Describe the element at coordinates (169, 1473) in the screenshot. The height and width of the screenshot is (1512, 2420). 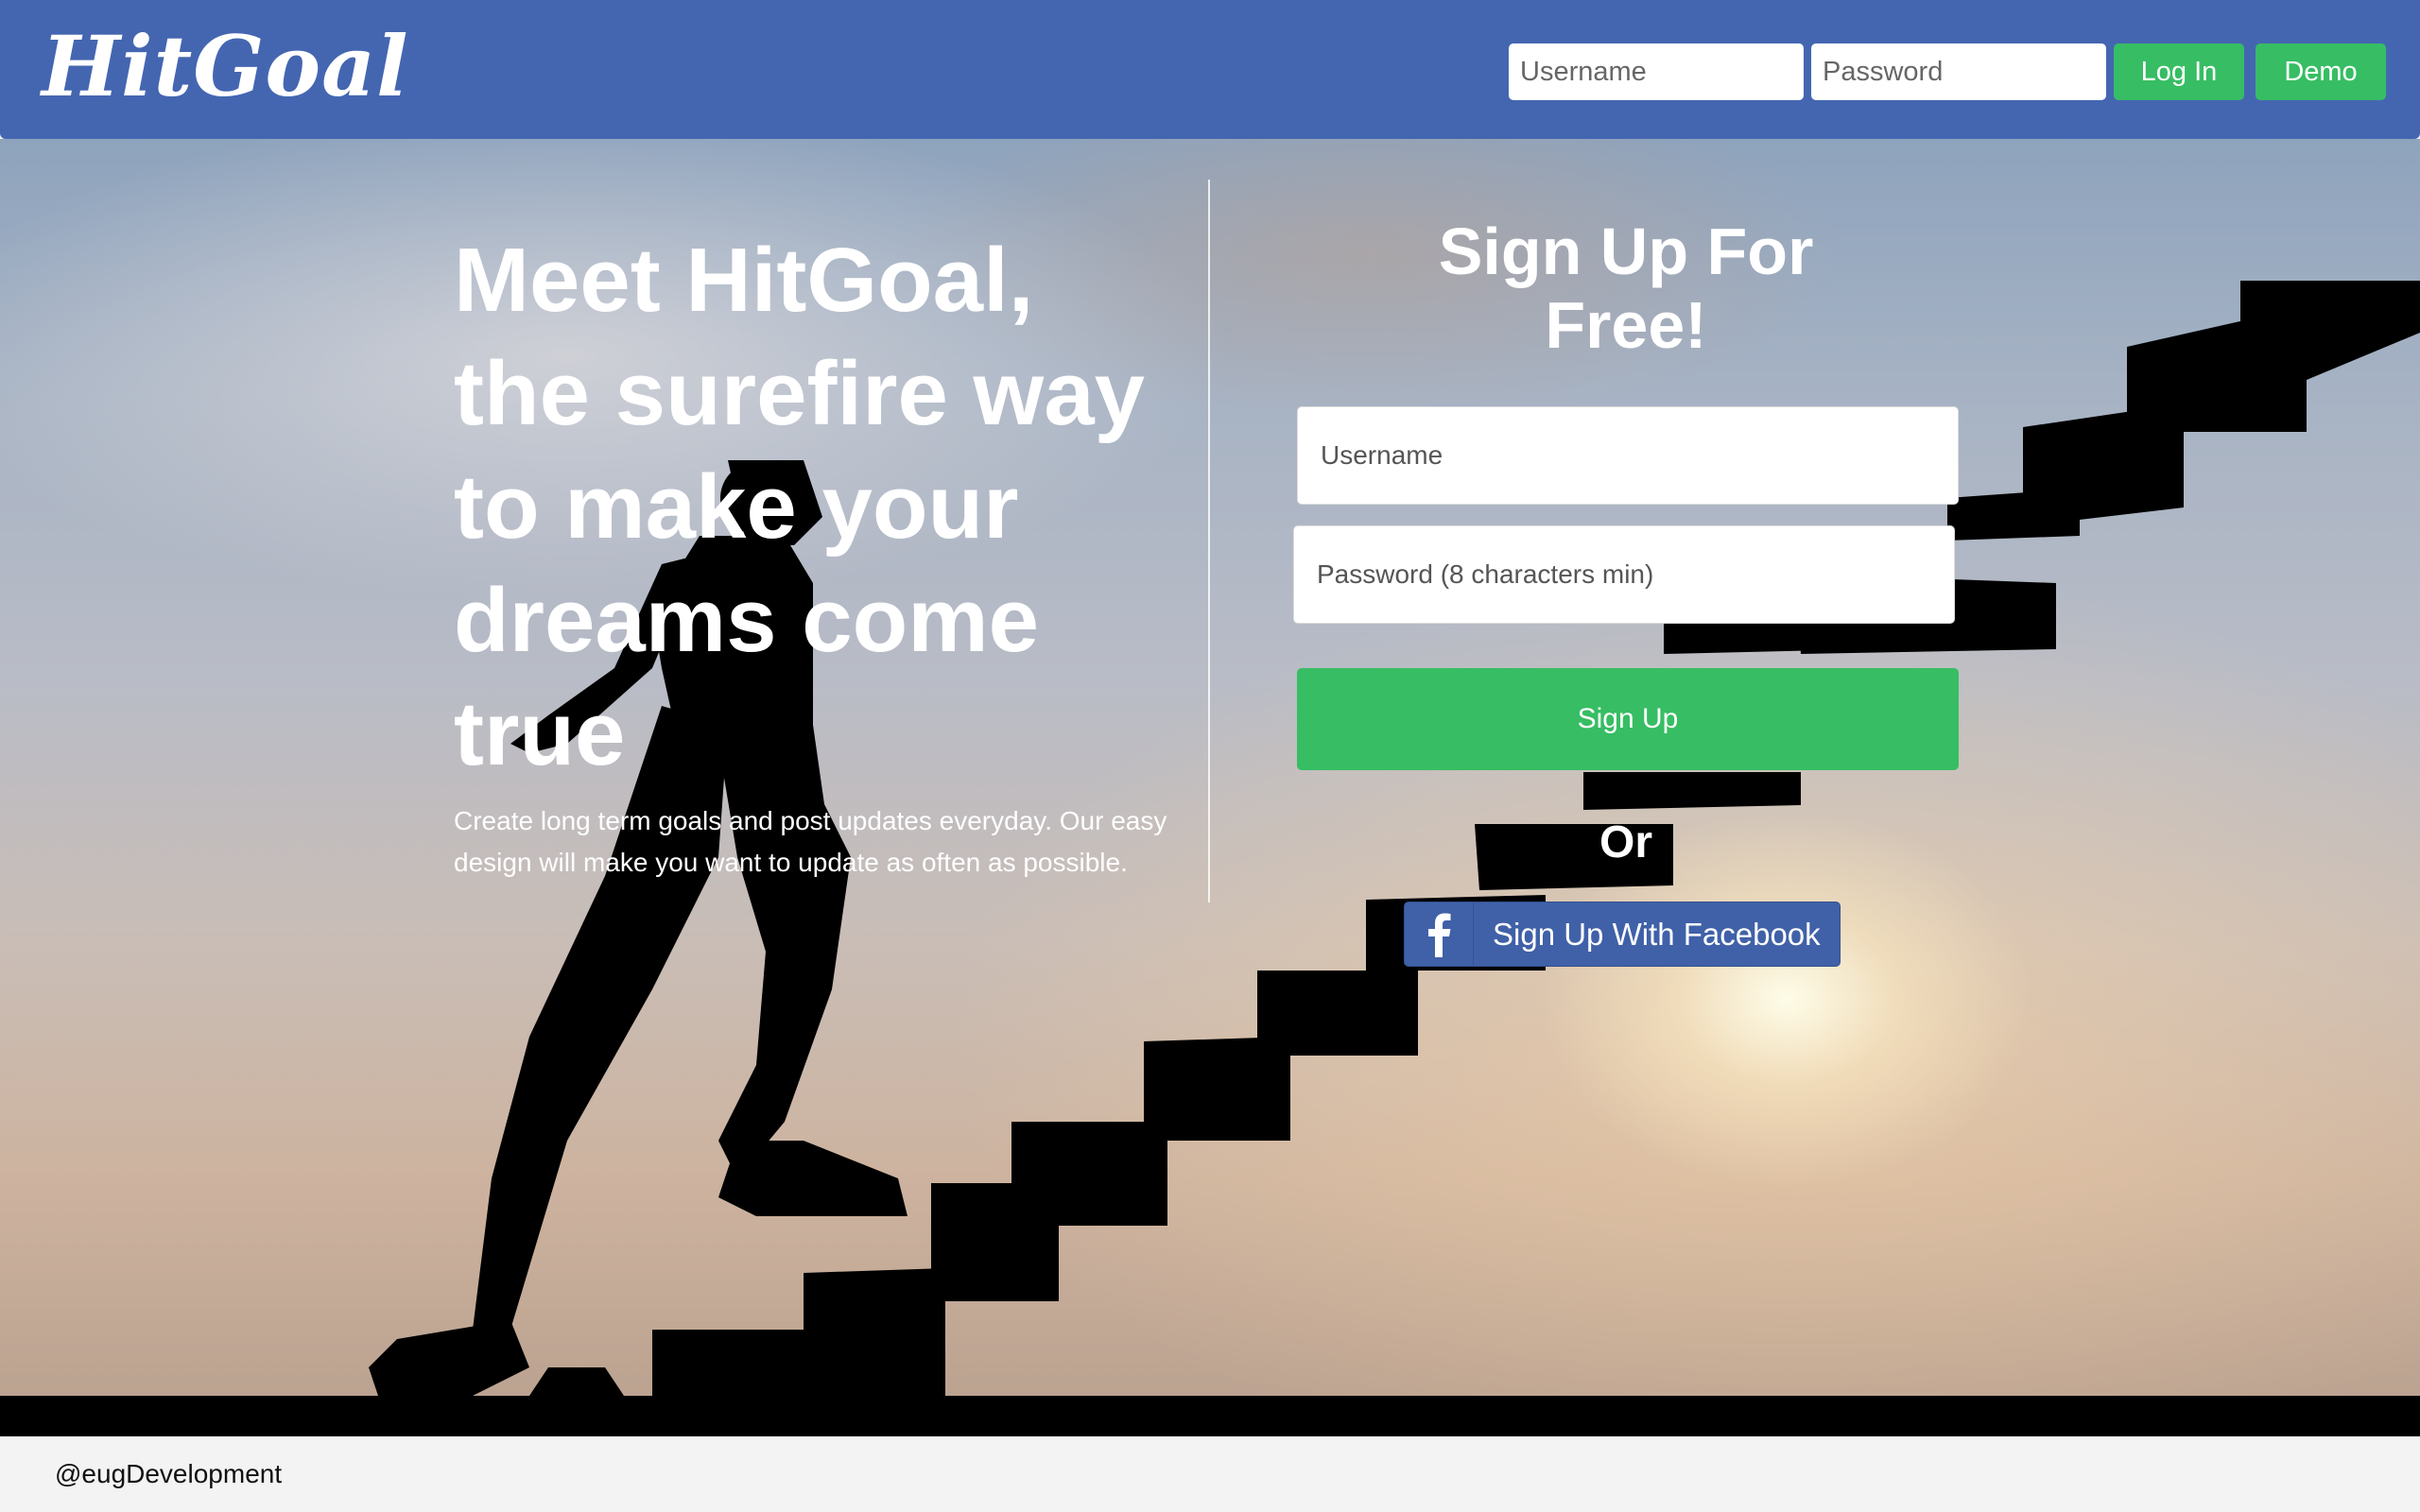
I see `footer-handle: @eugDevelopment` at that location.